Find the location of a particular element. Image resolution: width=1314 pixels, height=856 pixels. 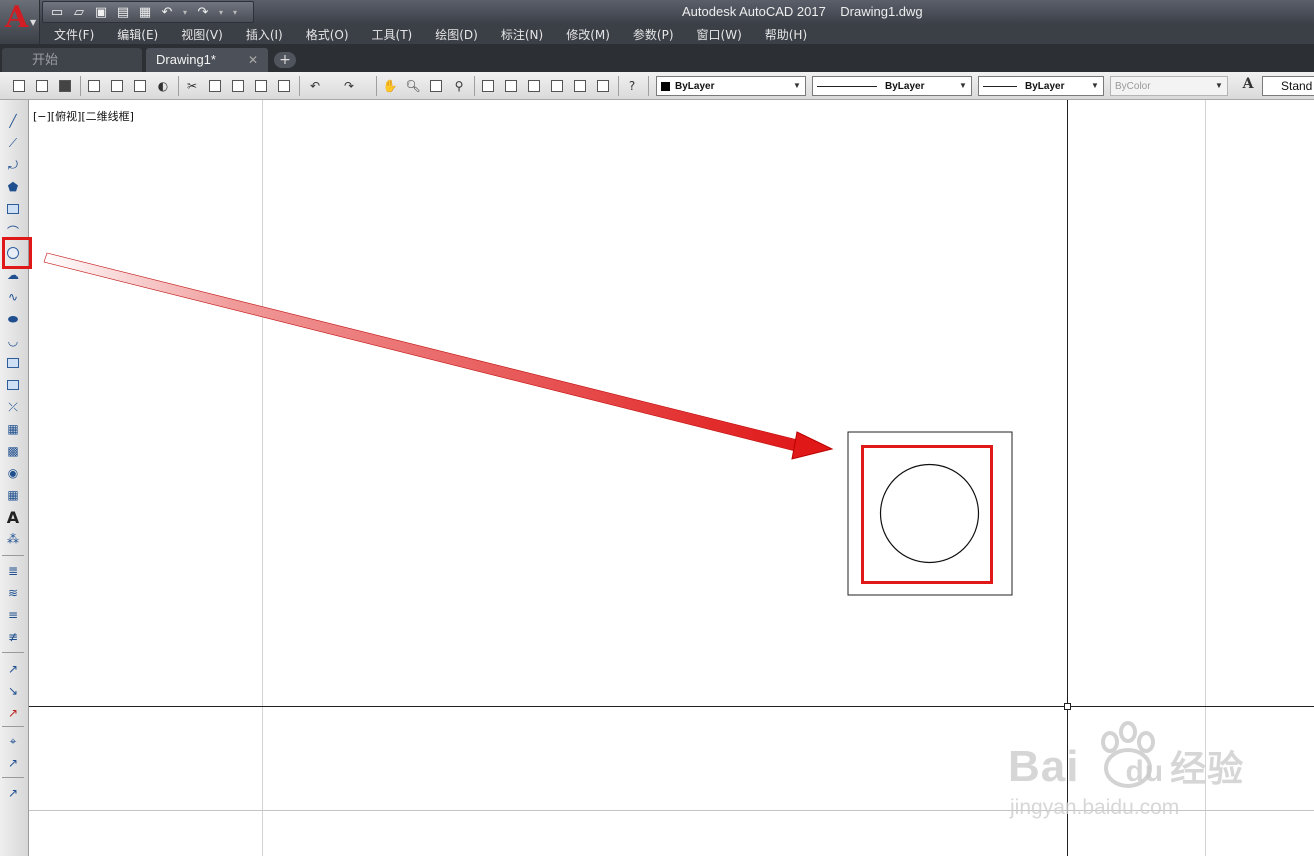

annotation-arrowhead is located at coordinates (812, 445).